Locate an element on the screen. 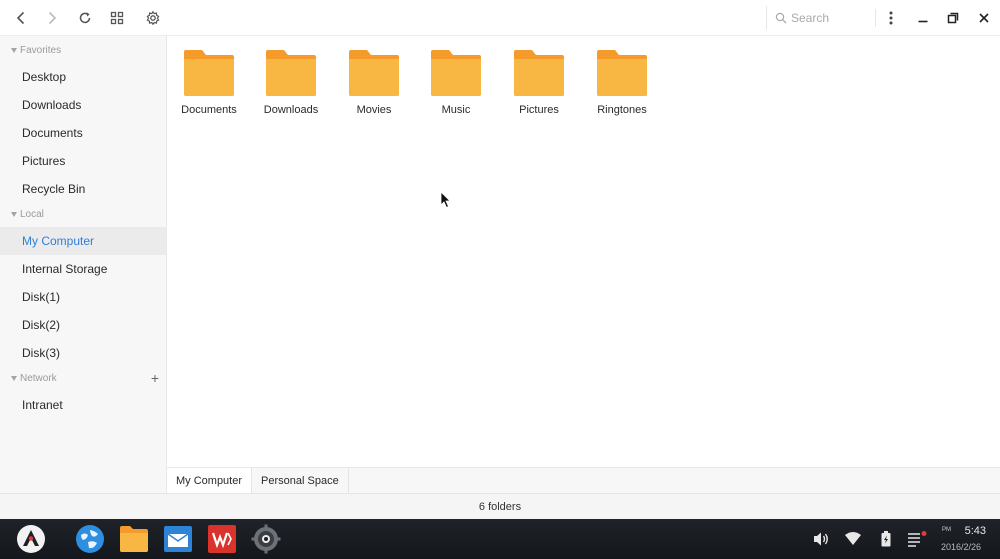  battery-icon is located at coordinates (886, 539).